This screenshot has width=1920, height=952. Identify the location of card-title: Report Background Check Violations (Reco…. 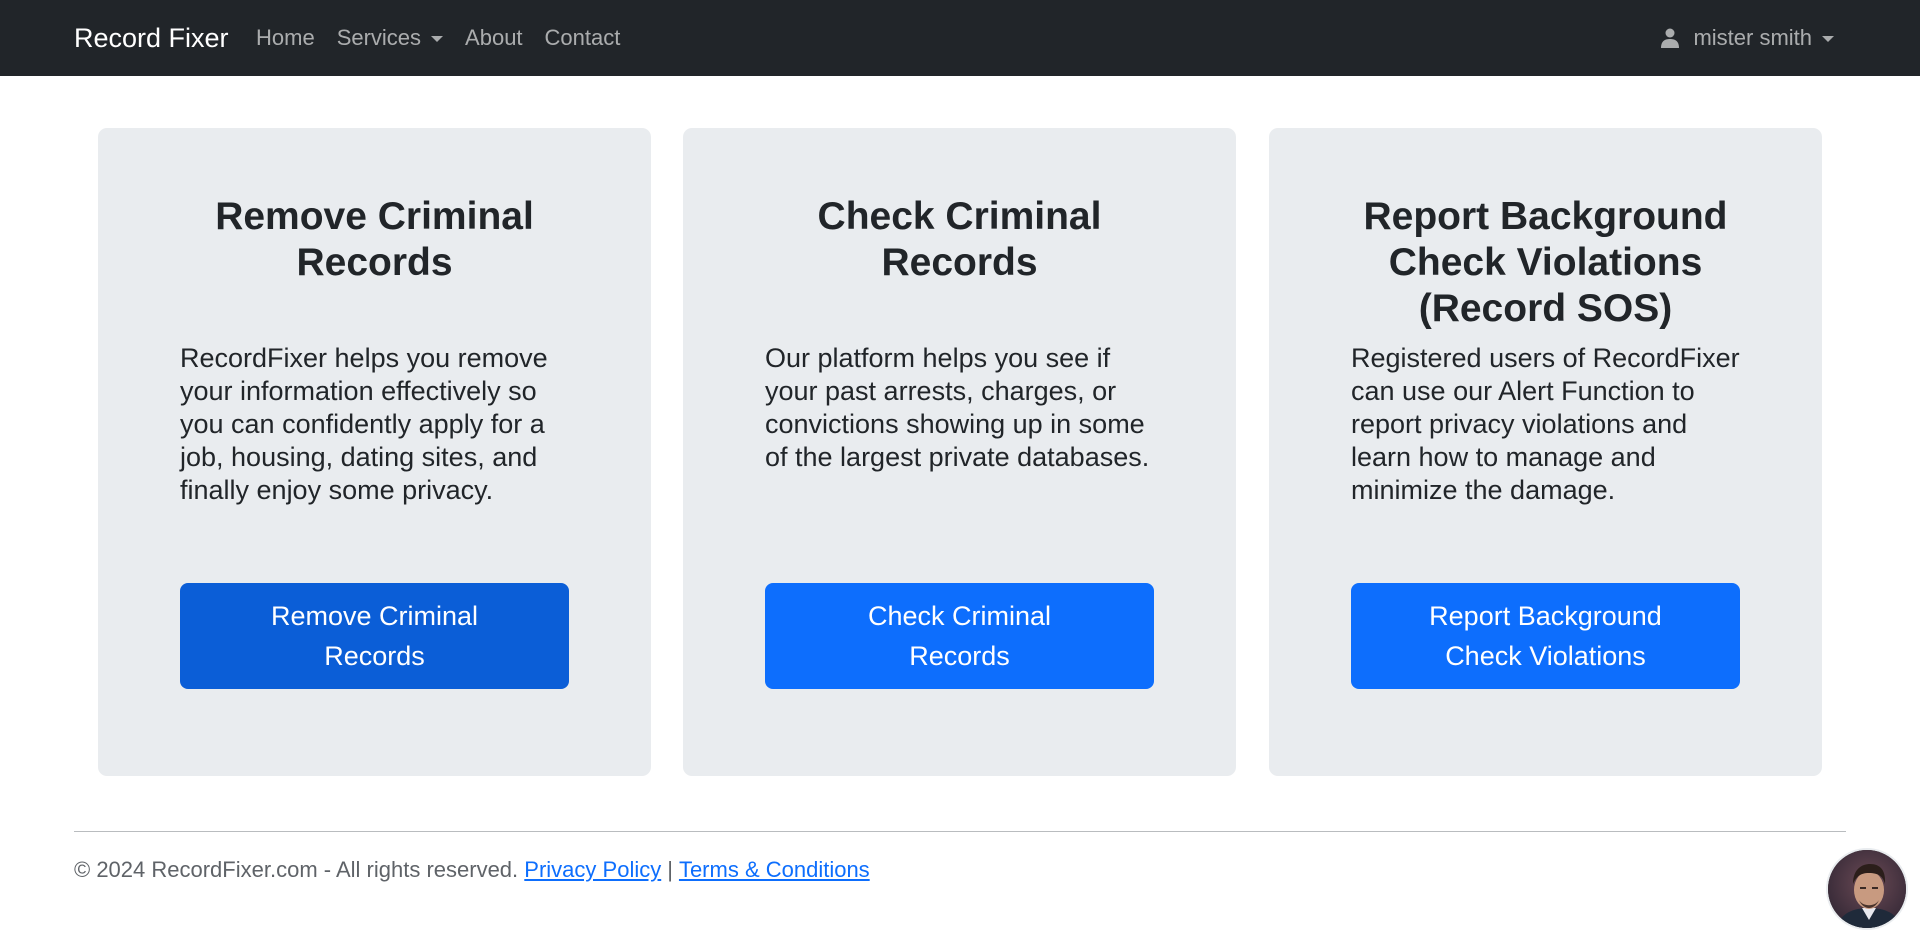
(1545, 262).